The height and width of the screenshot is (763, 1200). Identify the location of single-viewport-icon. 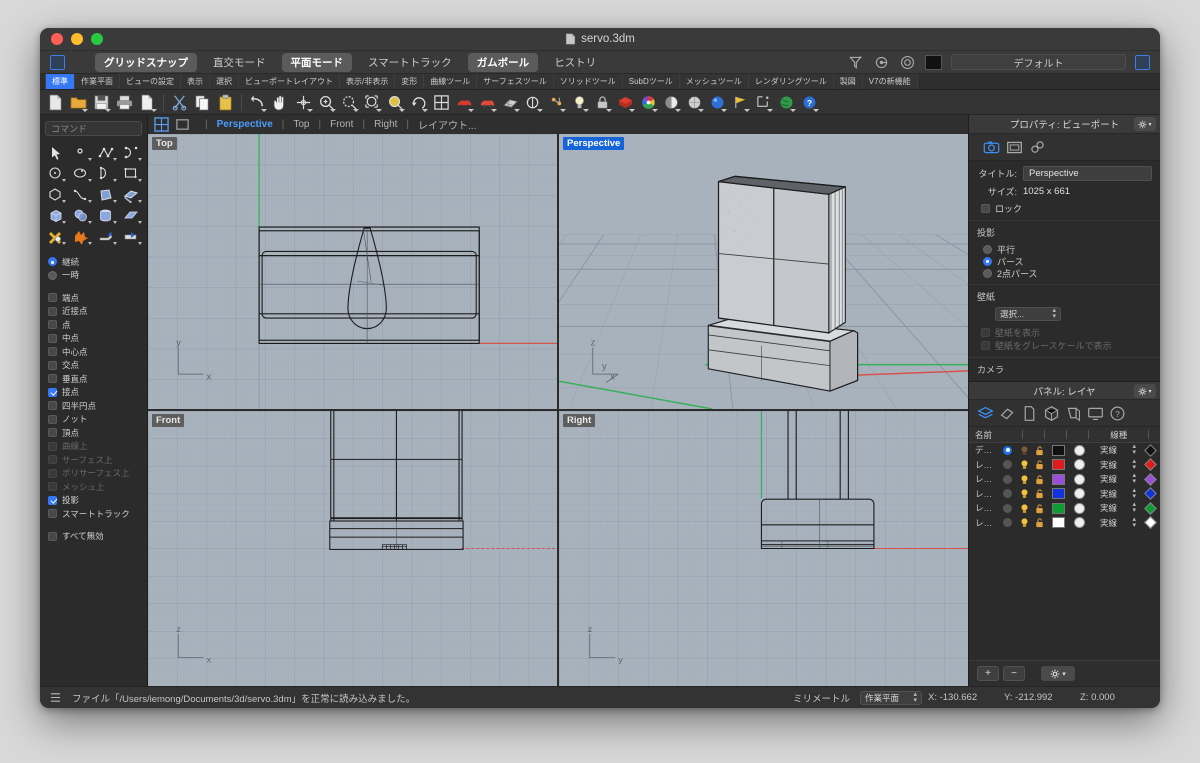
(182, 124).